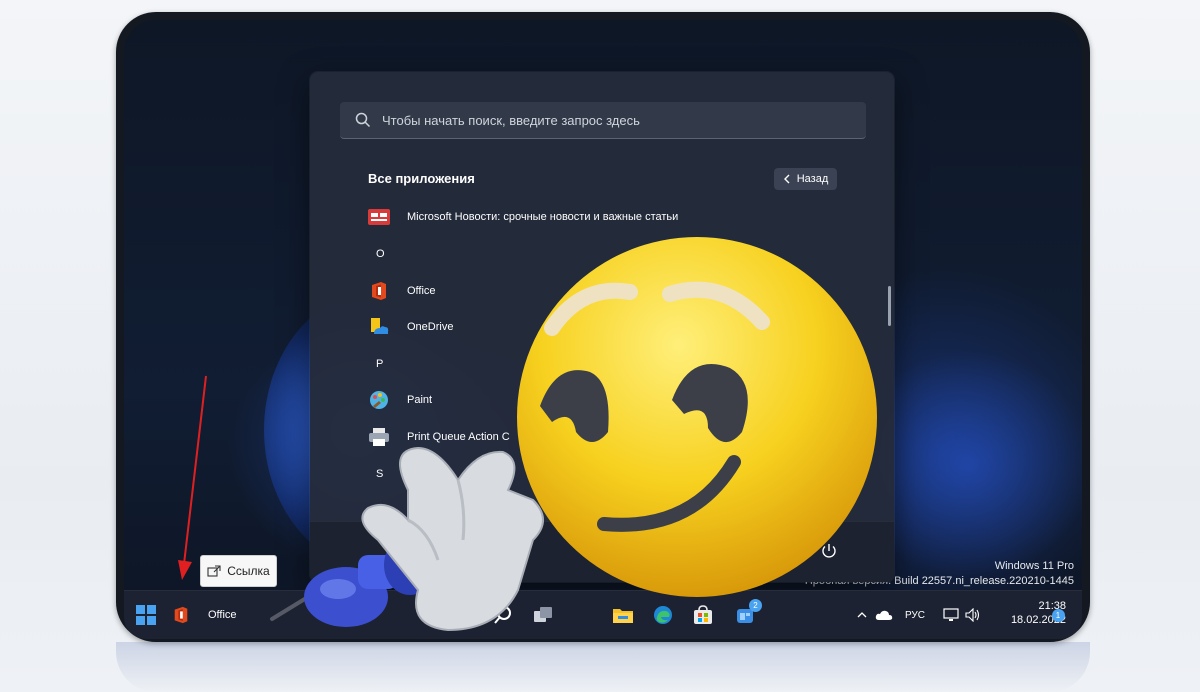 Image resolution: width=1200 pixels, height=692 pixels. What do you see at coordinates (1034, 566) in the screenshot?
I see `watermark-edition: Windows 11 Pro` at bounding box center [1034, 566].